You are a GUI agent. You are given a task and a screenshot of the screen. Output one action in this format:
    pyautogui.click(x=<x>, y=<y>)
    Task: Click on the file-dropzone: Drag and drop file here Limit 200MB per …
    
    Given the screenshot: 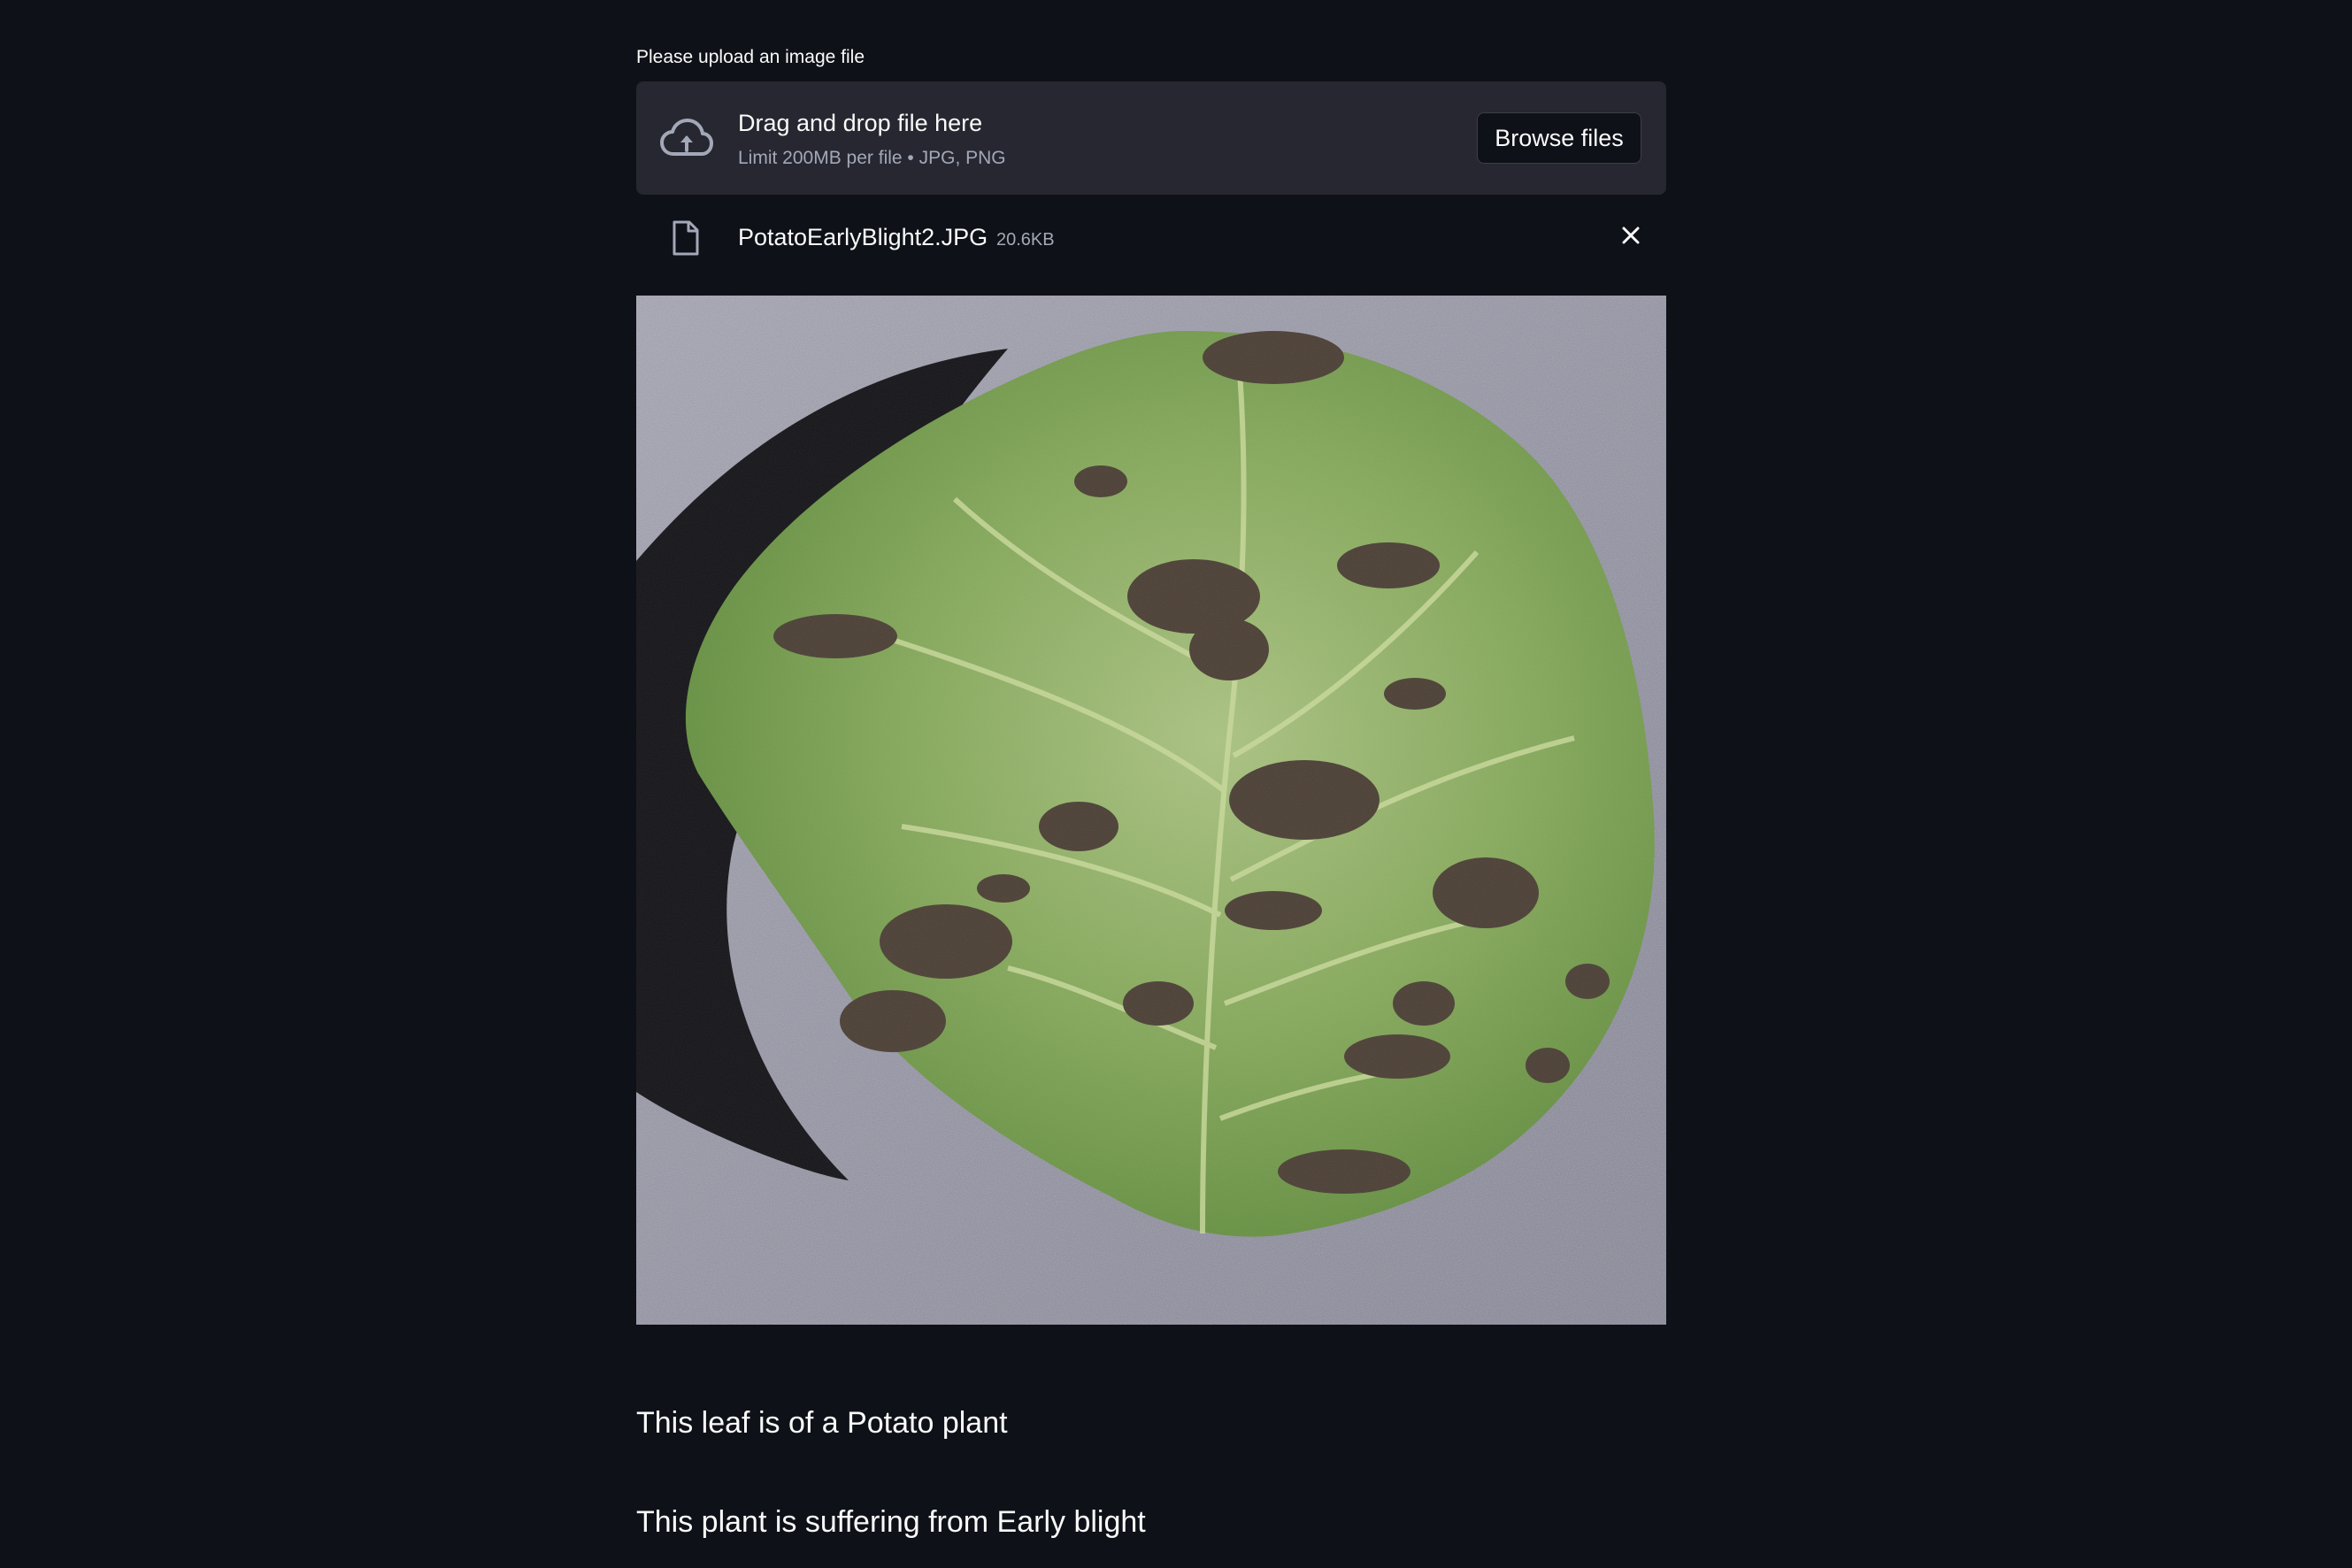 What is the action you would take?
    pyautogui.click(x=1151, y=138)
    